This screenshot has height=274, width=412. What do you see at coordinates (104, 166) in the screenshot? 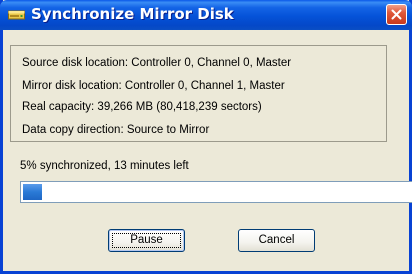
I see `sync-status: 5% synchronized, 13 minutes left` at bounding box center [104, 166].